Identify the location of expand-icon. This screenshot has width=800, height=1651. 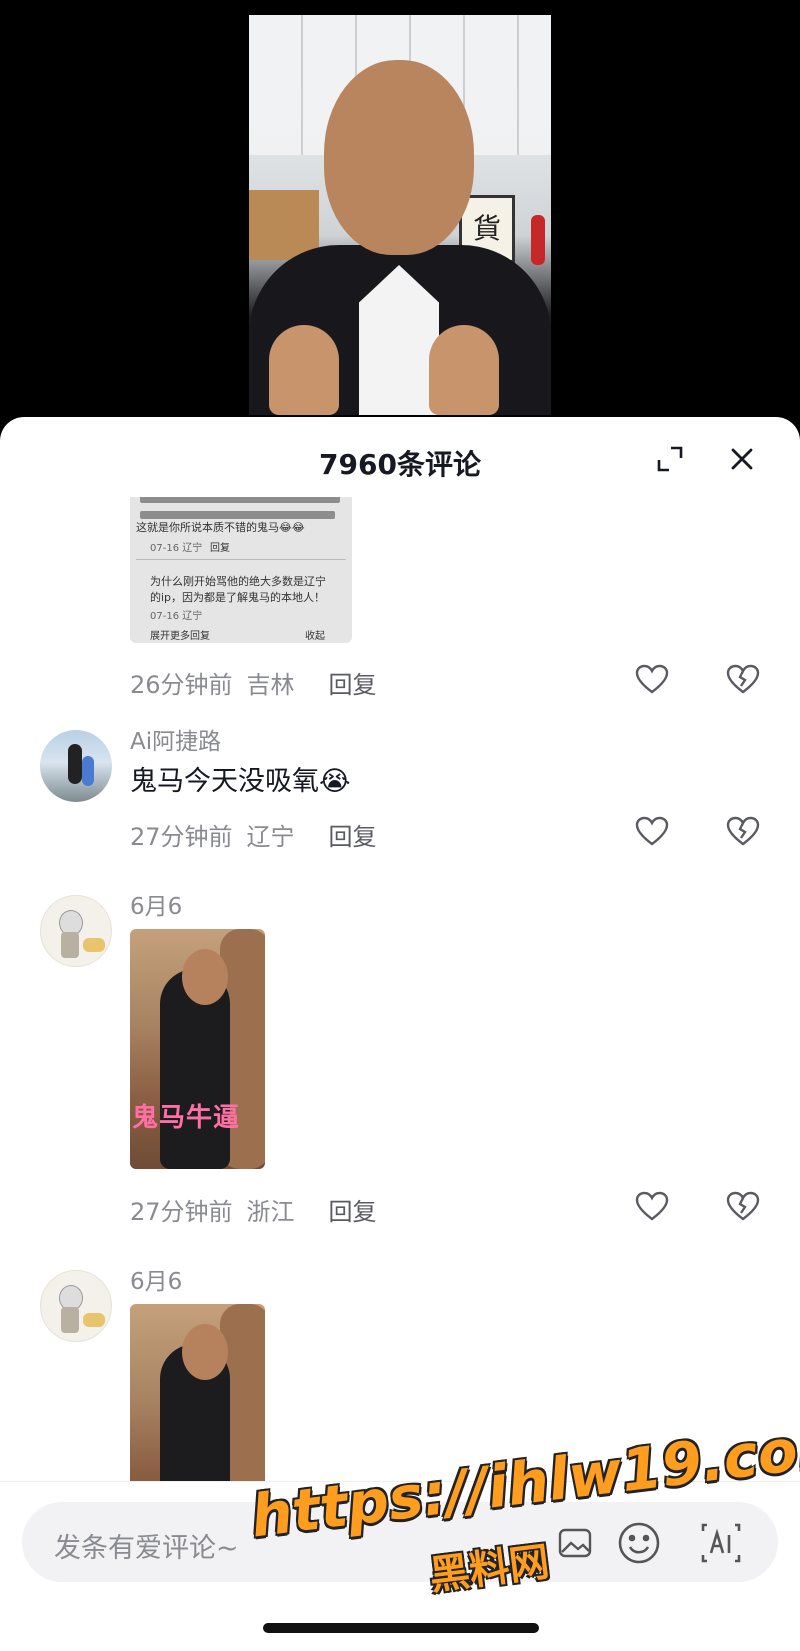
(670, 459).